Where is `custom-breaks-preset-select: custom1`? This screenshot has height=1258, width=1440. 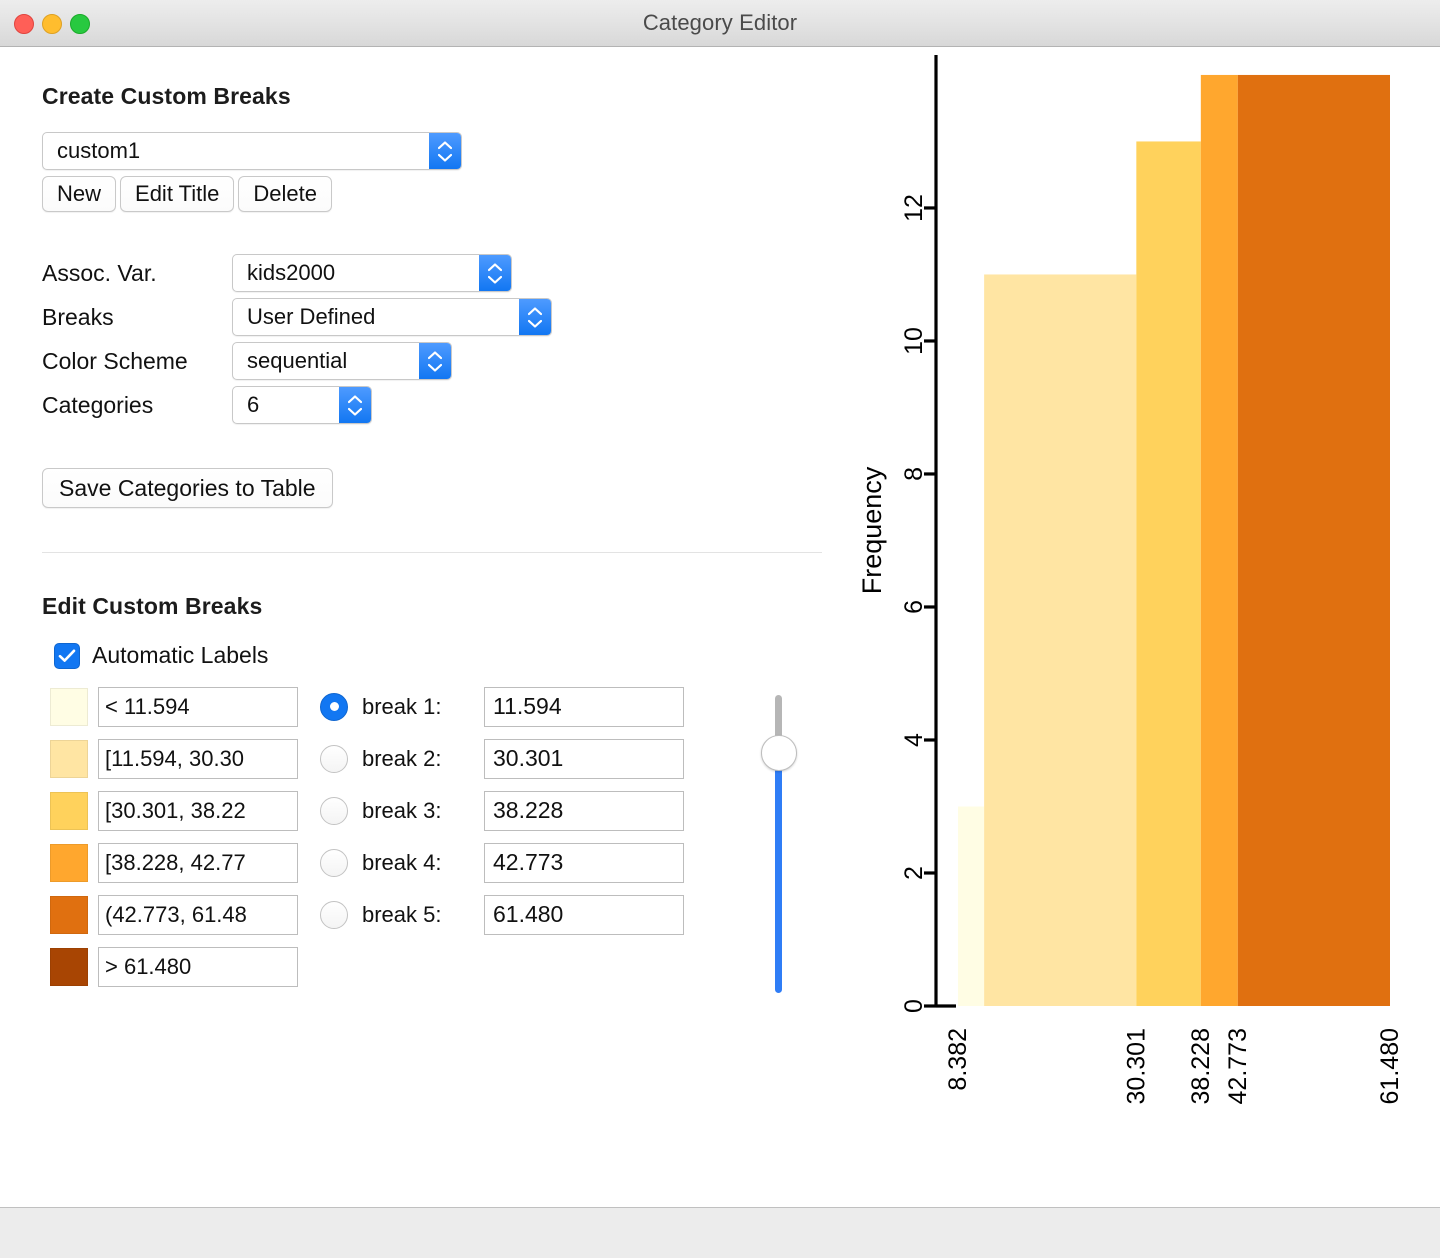 custom-breaks-preset-select: custom1 is located at coordinates (252, 151).